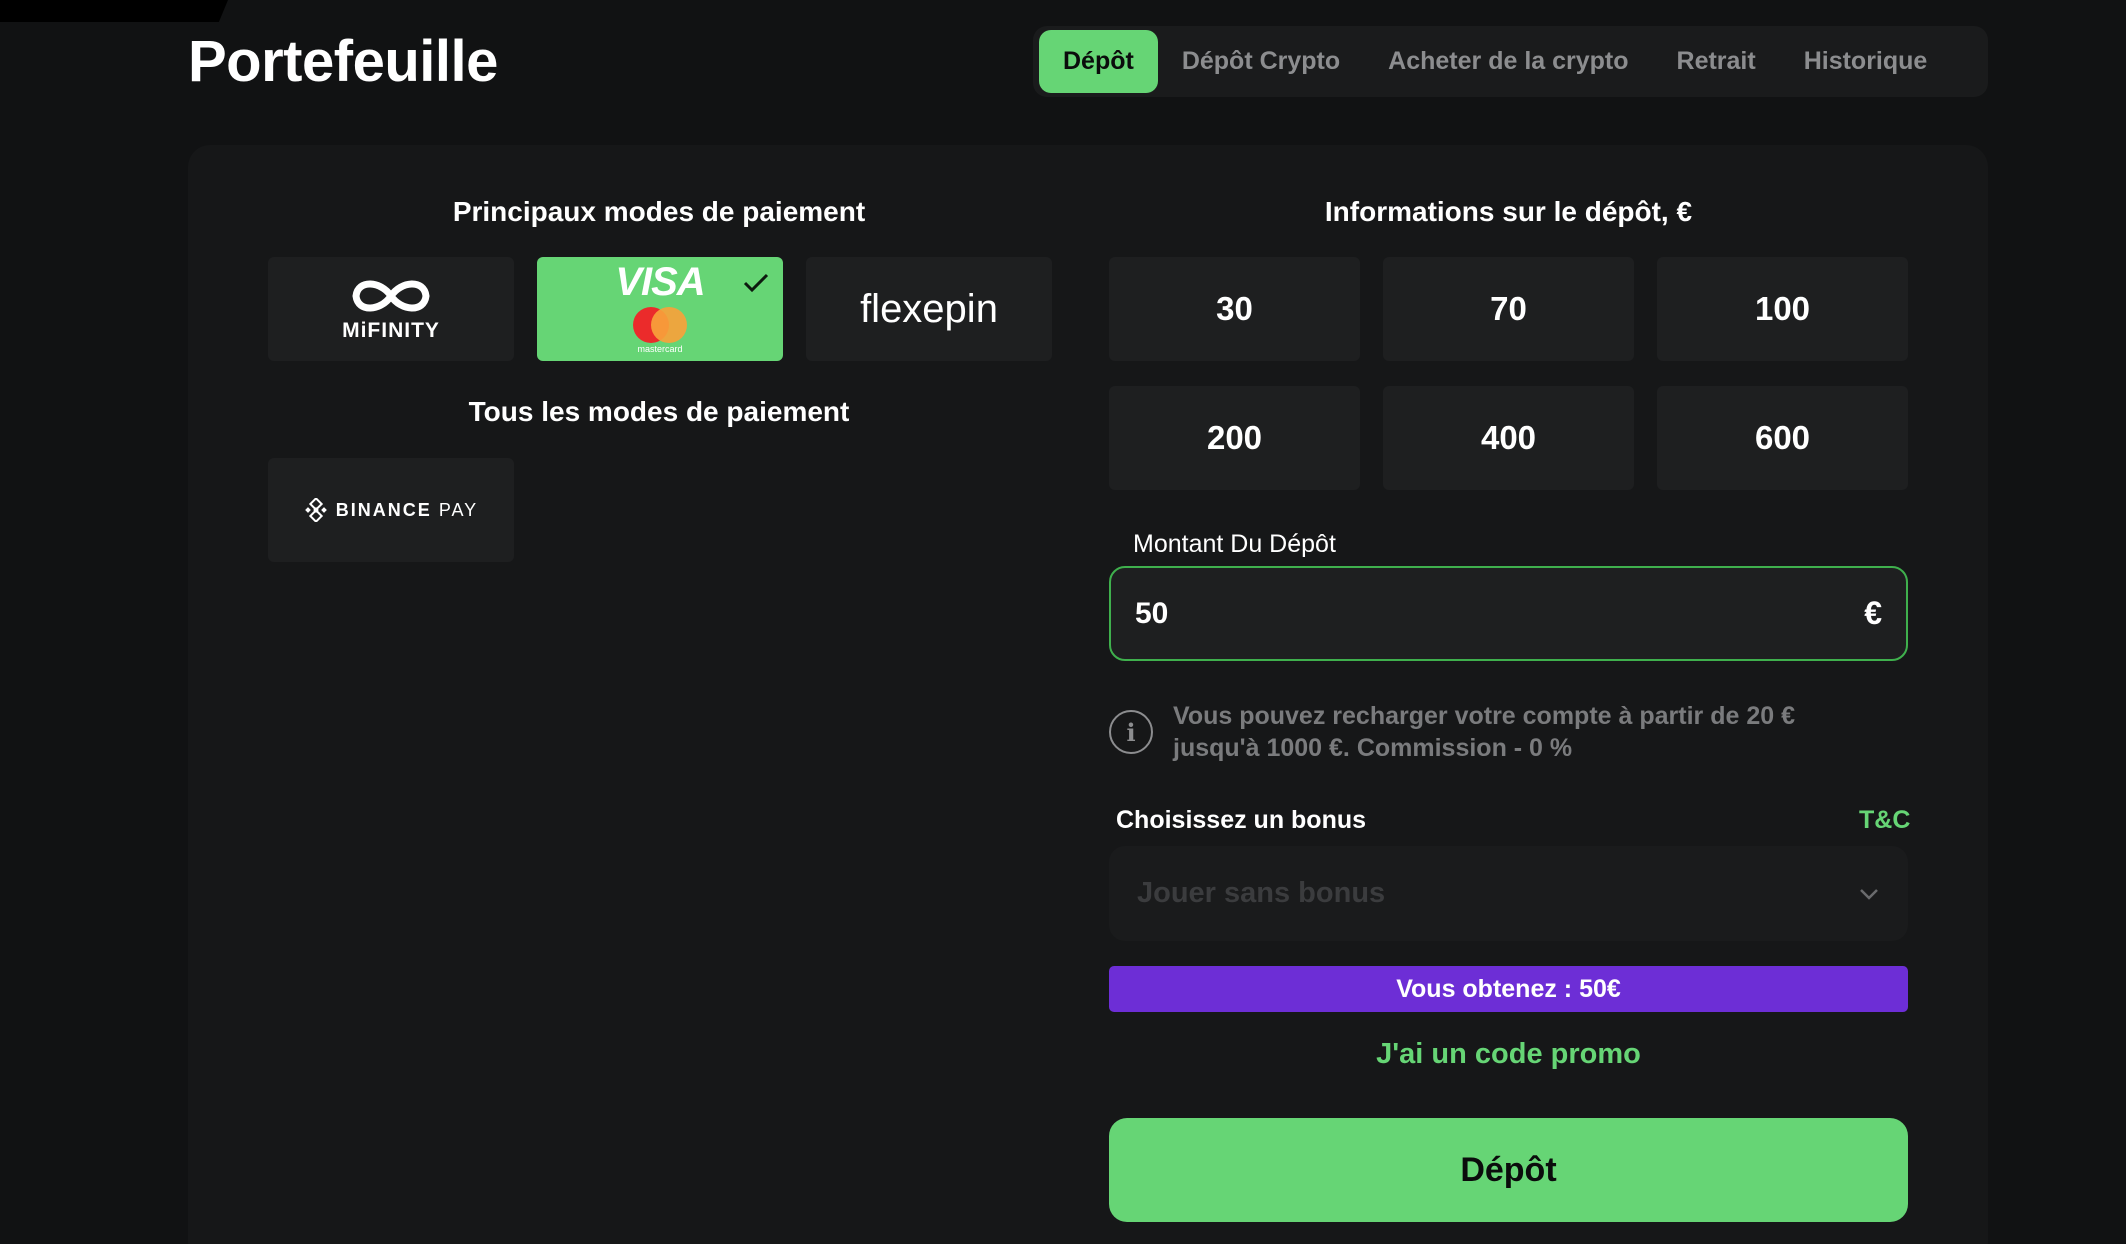 The width and height of the screenshot is (2126, 1244). I want to click on amount-option-100: 100, so click(1782, 309).